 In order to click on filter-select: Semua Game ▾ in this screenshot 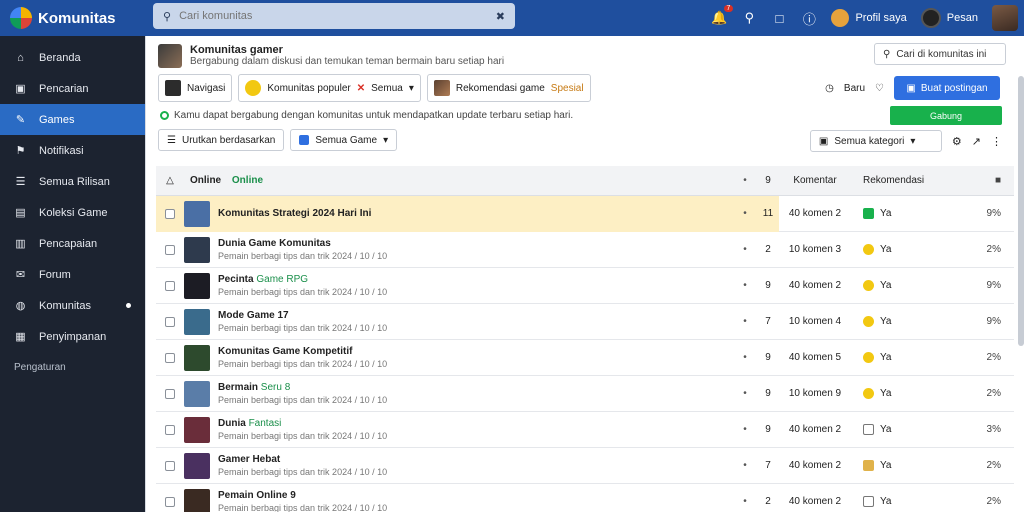, I will do `click(344, 140)`.